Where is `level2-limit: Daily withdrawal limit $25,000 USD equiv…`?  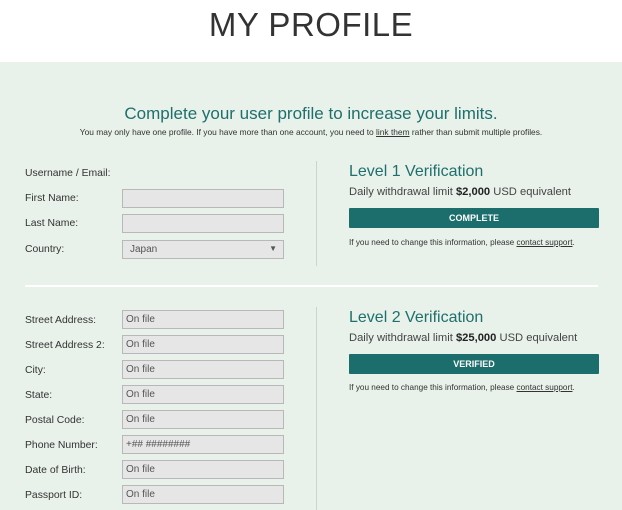 level2-limit: Daily withdrawal limit $25,000 USD equiv… is located at coordinates (463, 338).